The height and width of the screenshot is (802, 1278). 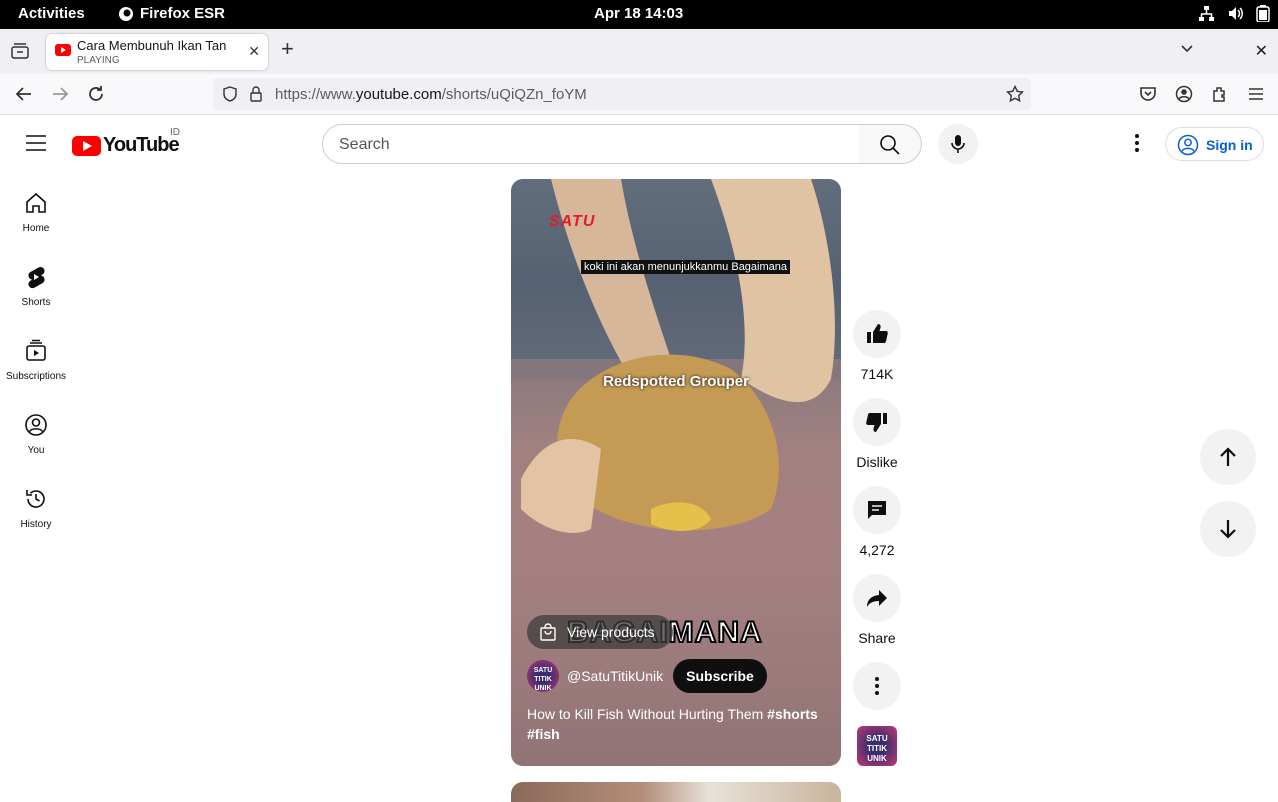 I want to click on share-action: Share, so click(x=877, y=610).